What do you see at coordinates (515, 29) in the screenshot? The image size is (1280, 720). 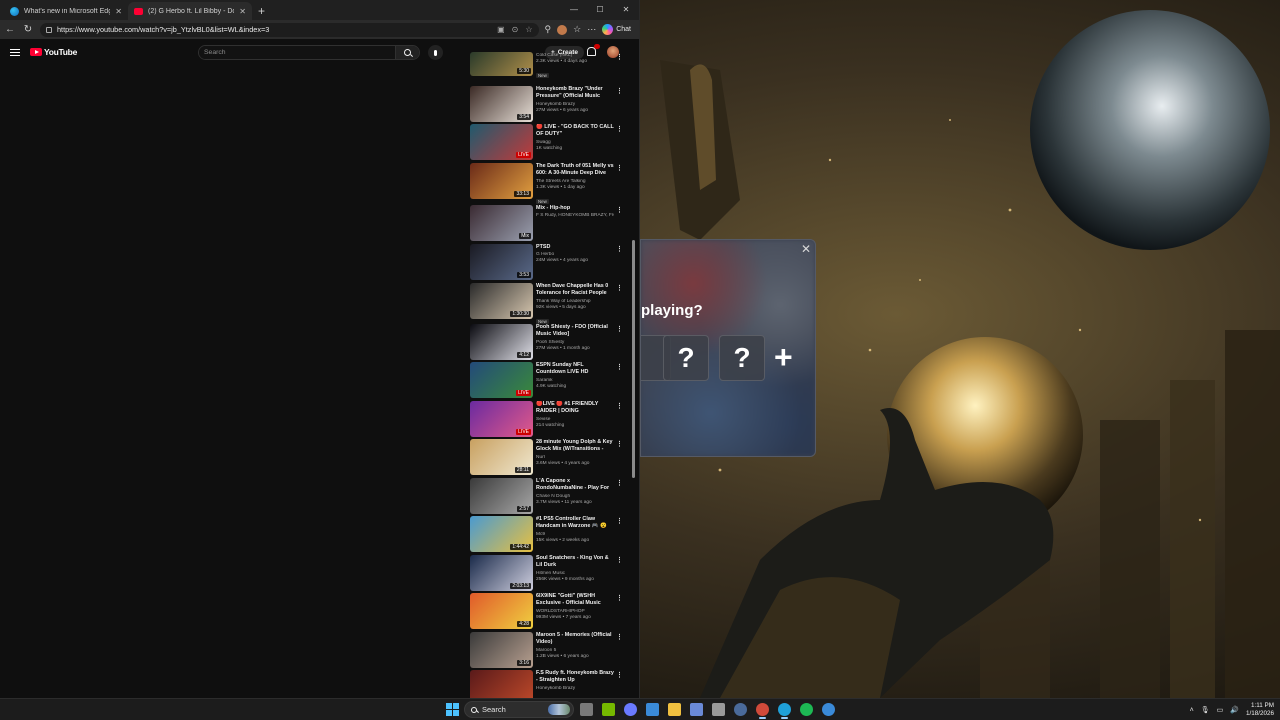 I see `zoom-icon: ⊙` at bounding box center [515, 29].